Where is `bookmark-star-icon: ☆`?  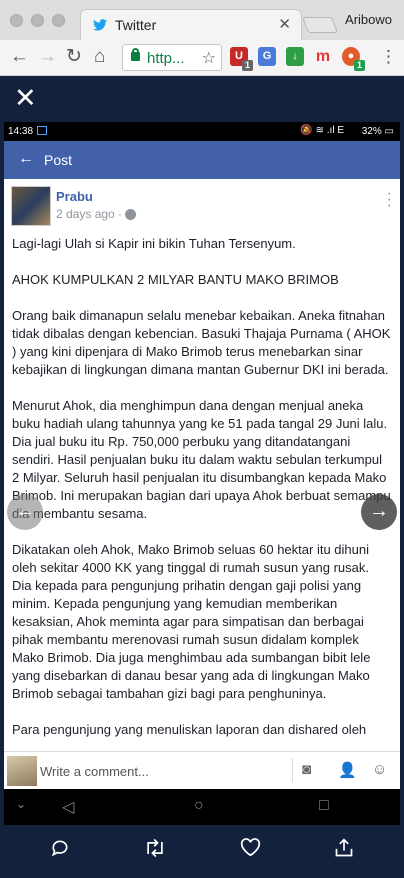 bookmark-star-icon: ☆ is located at coordinates (209, 58).